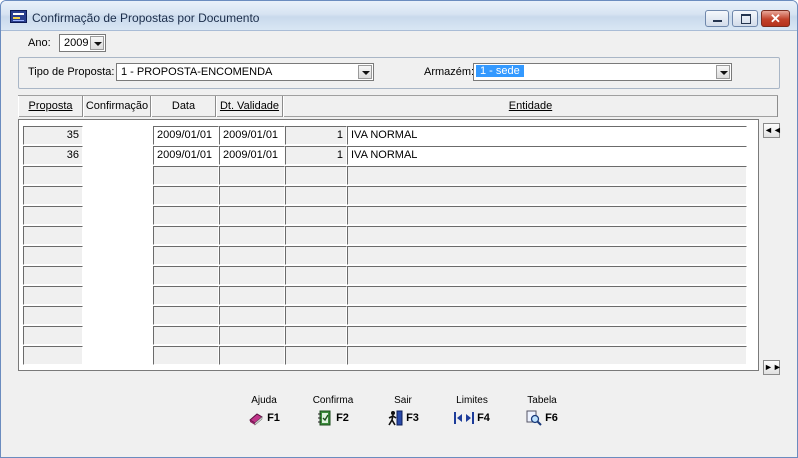  Describe the element at coordinates (745, 18) in the screenshot. I see `maximize-button` at that location.